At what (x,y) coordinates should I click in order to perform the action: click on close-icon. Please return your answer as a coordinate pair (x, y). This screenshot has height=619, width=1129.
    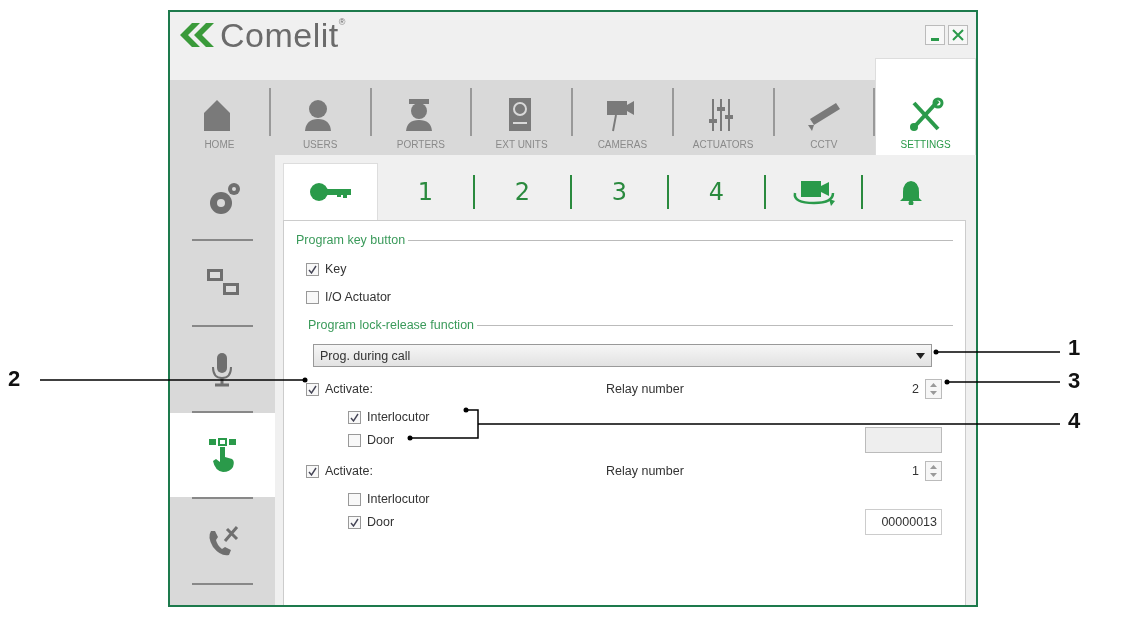
    Looking at the image, I should click on (958, 35).